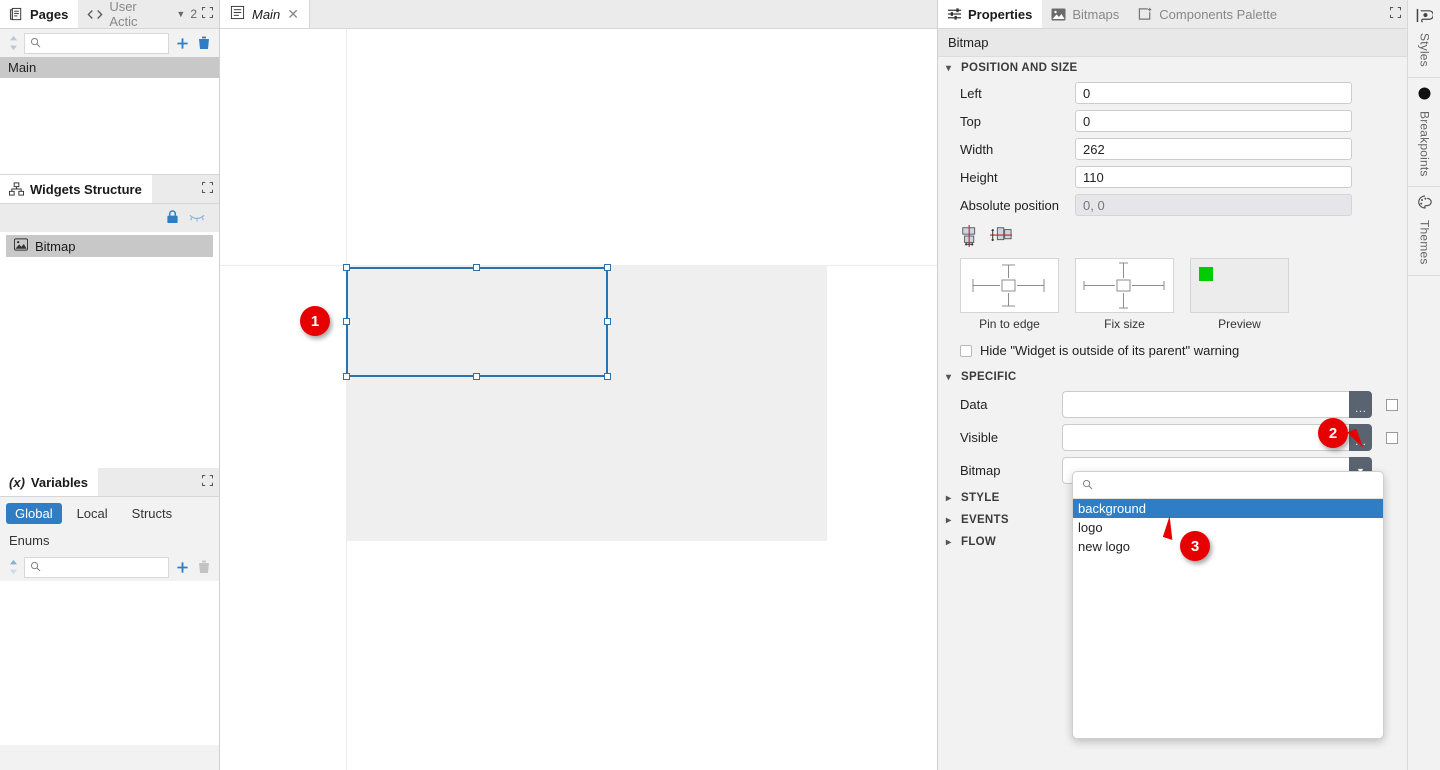 The width and height of the screenshot is (1440, 770). What do you see at coordinates (1228, 508) in the screenshot?
I see `dropdown-option-background: background` at bounding box center [1228, 508].